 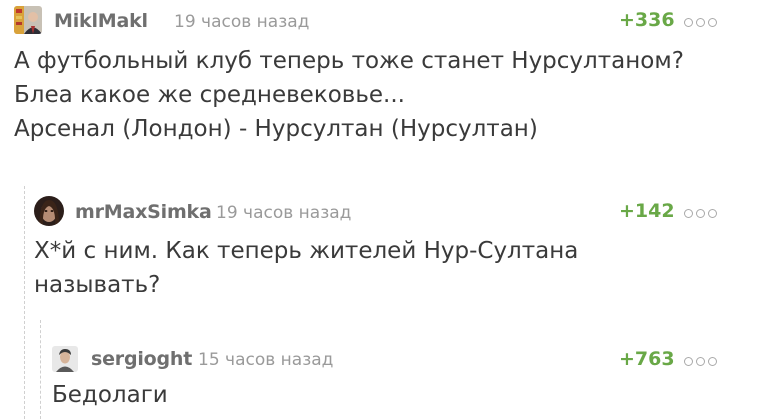 I want to click on comment-header: MiklMakl 19 часов назад +336, so click(x=374, y=20).